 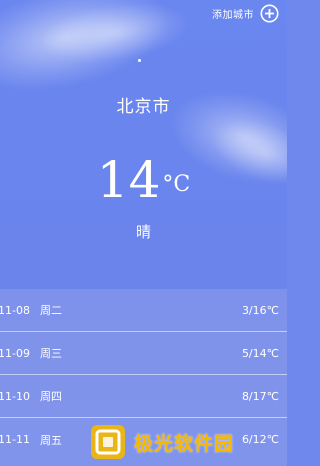 I want to click on forecast-temp-range: 5/14℃, so click(x=260, y=353).